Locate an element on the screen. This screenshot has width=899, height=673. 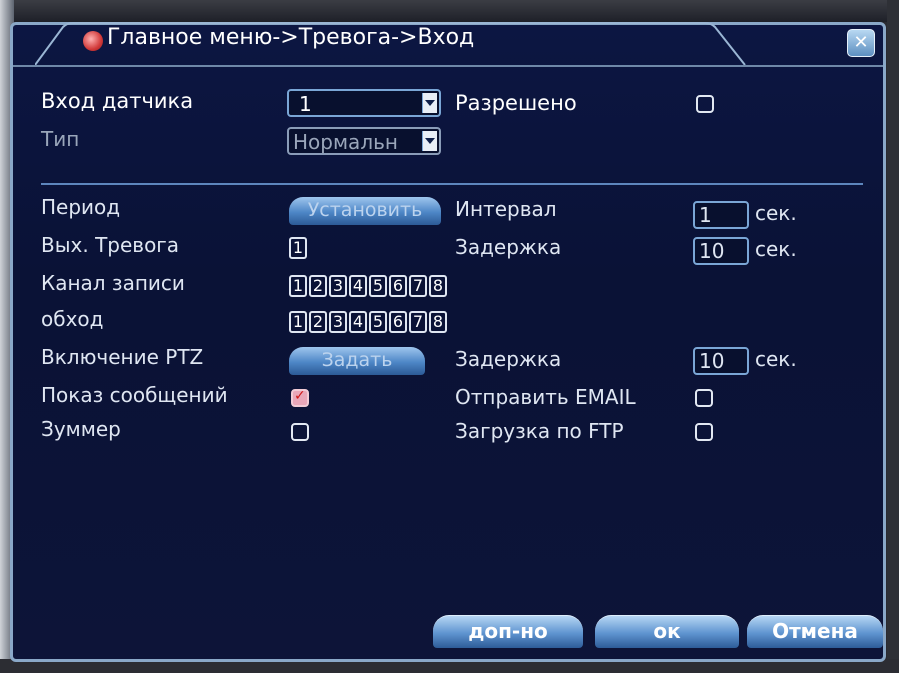
advanced-button: доп-но is located at coordinates (508, 631).